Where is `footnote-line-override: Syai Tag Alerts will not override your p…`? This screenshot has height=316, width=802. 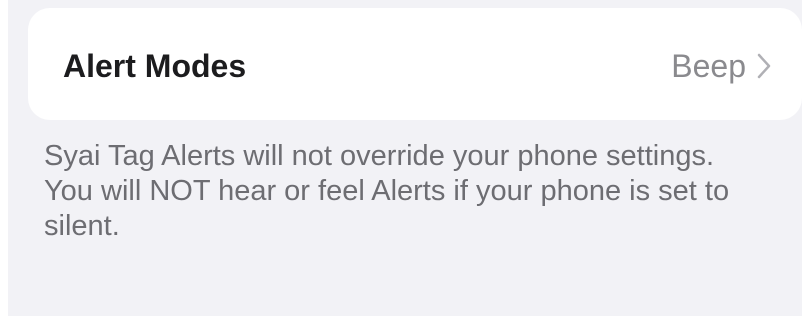
footnote-line-override: Syai Tag Alerts will not override your p… is located at coordinates (379, 156).